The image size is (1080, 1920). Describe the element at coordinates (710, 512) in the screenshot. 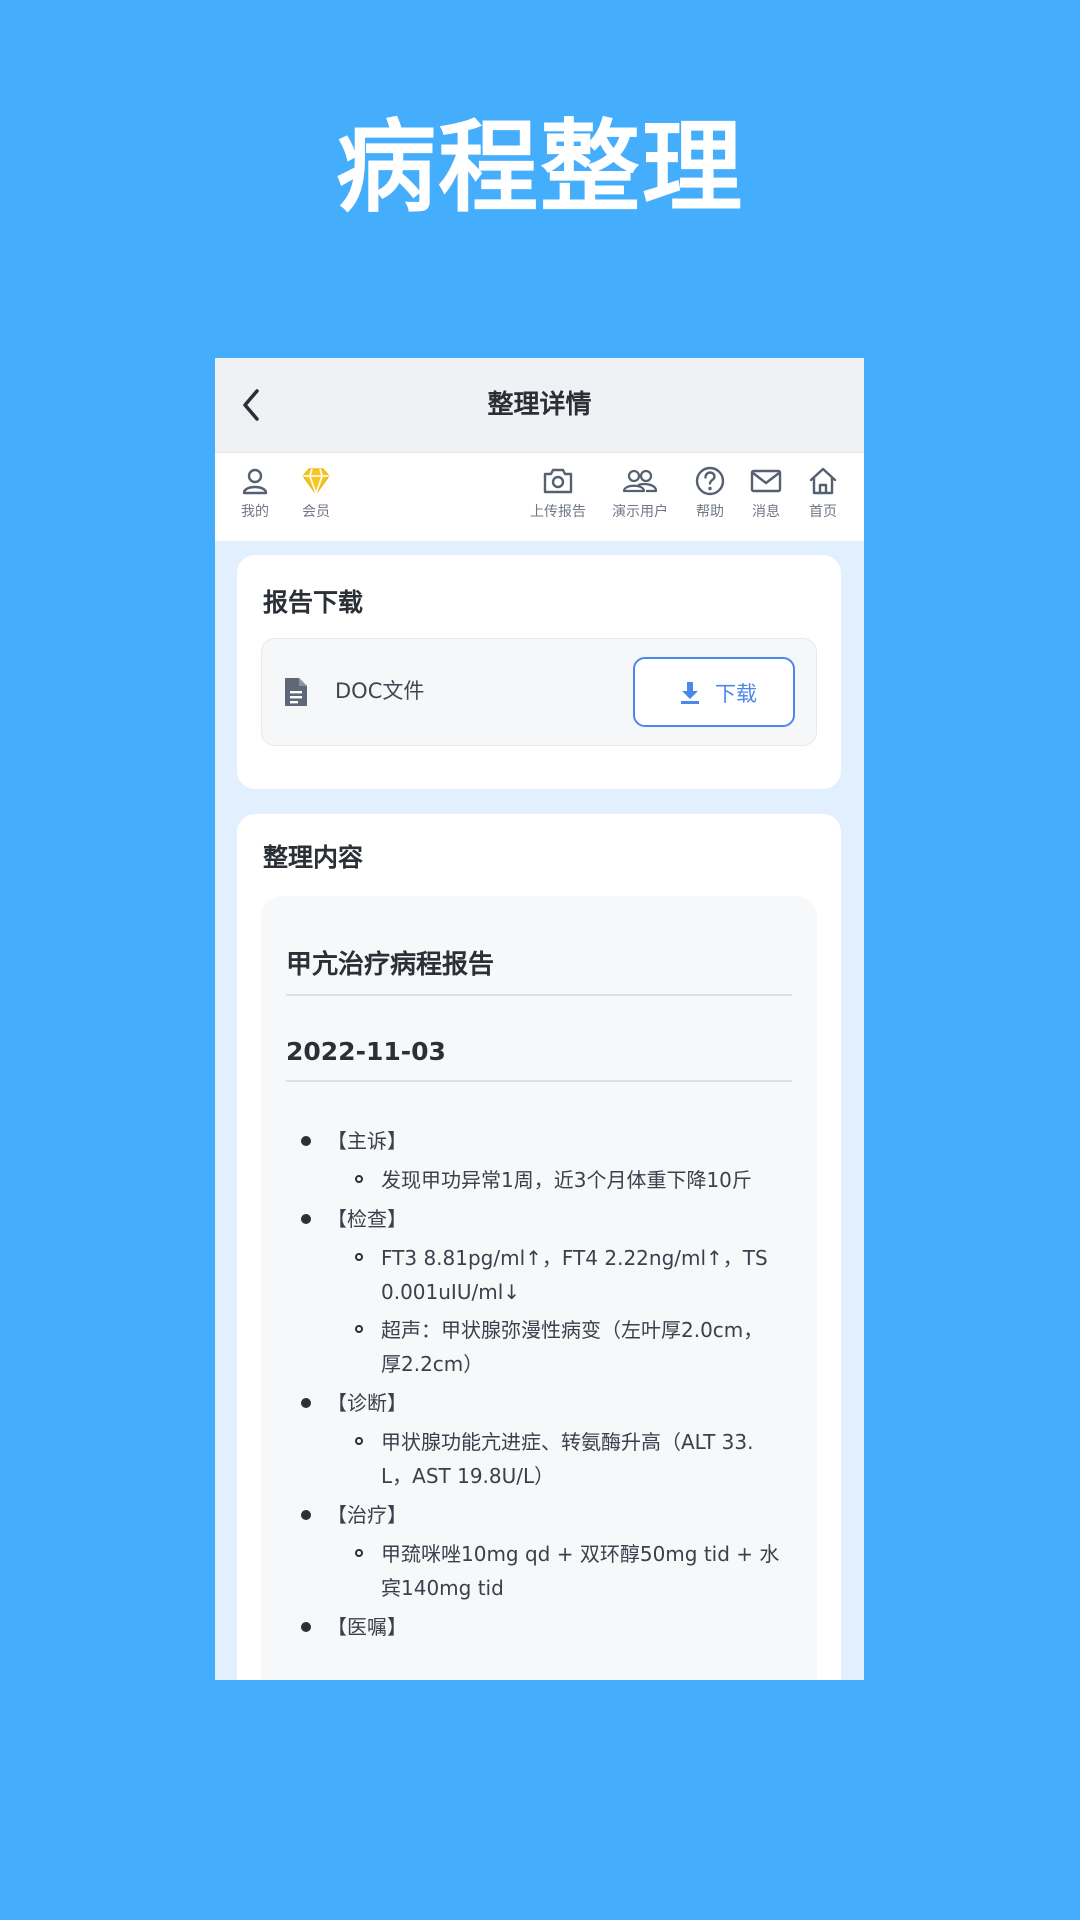

I see `toolbar-label: 帮助` at that location.